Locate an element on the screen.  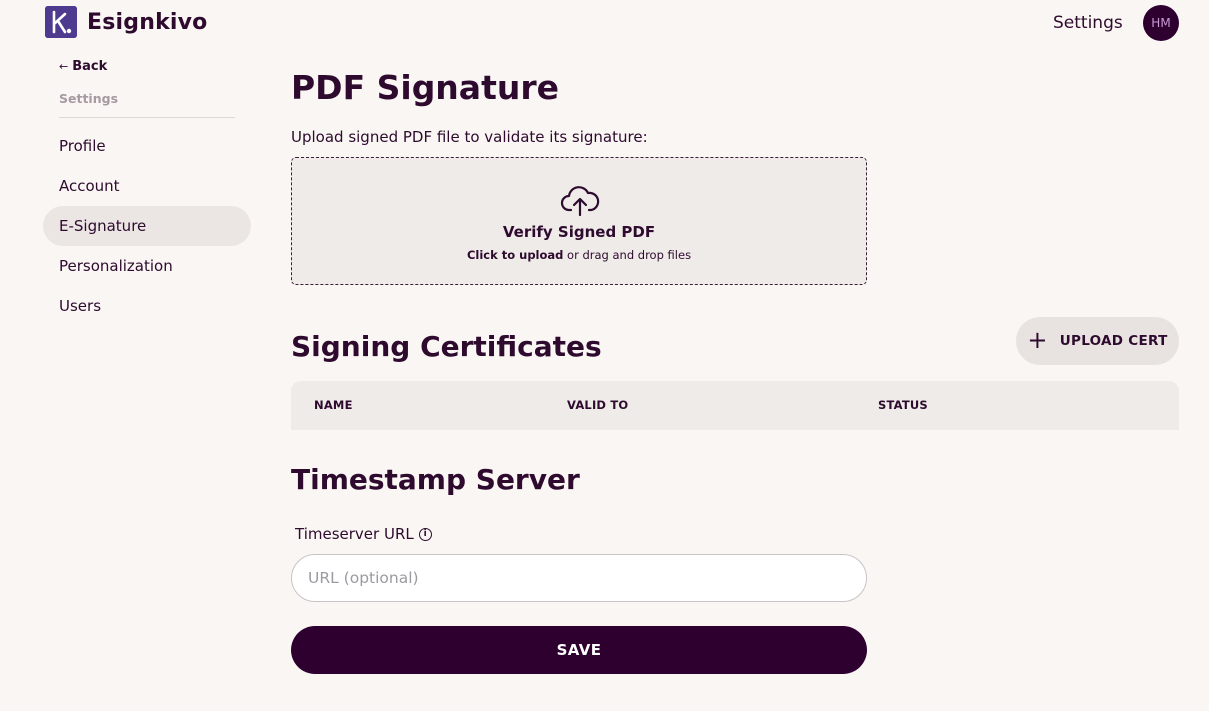
timeserver-url-input is located at coordinates (579, 578).